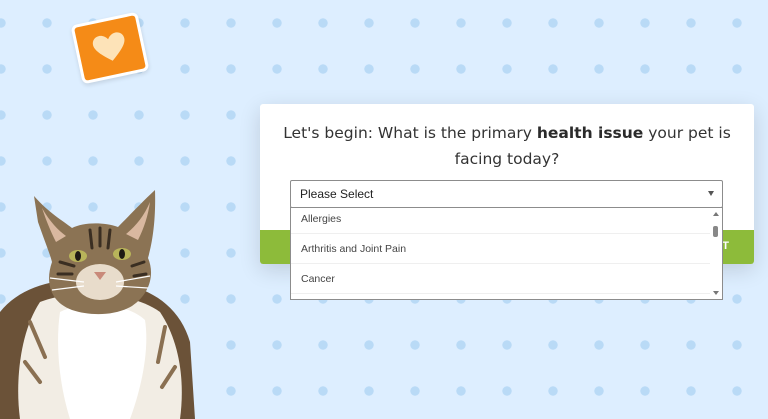 This screenshot has height=419, width=768. I want to click on heart-icon, so click(108, 46).